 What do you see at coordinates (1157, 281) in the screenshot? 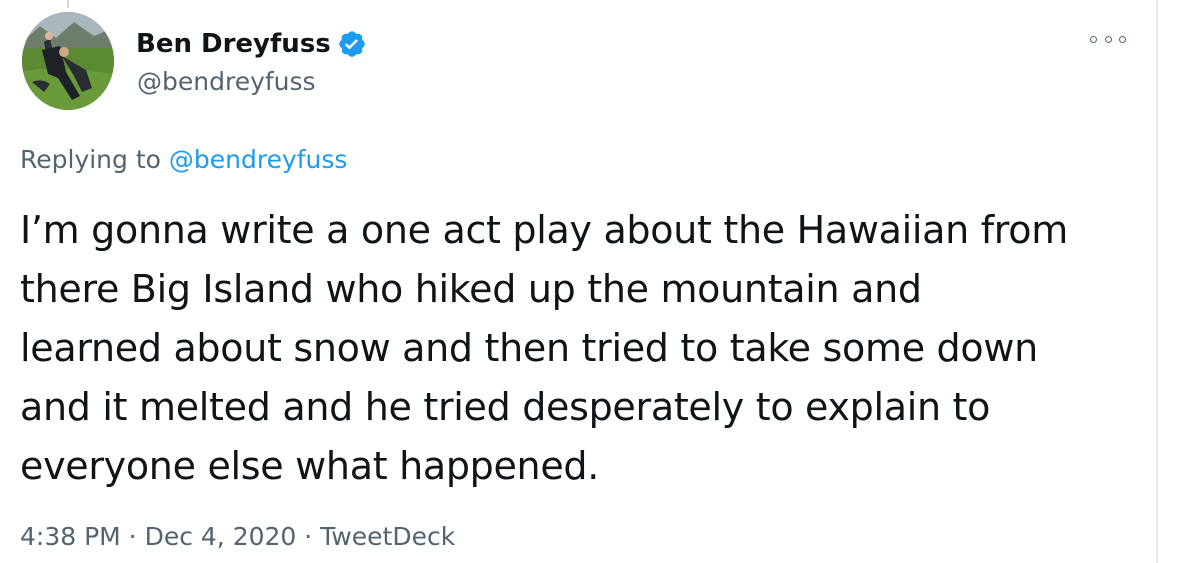
I see `column-border` at bounding box center [1157, 281].